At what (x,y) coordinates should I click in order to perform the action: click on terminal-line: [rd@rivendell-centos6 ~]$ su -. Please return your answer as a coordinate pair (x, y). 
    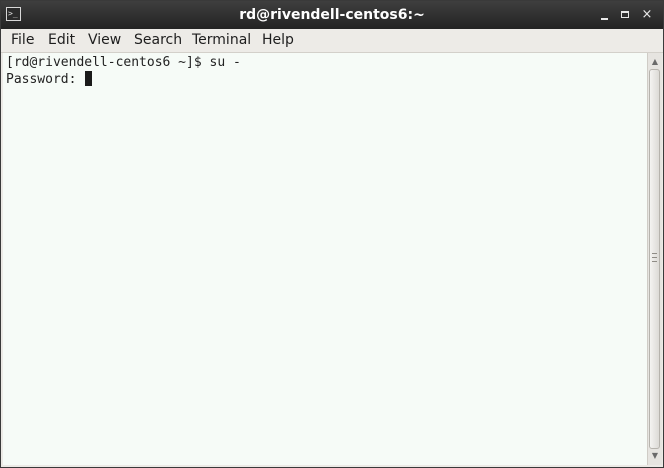
    Looking at the image, I should click on (123, 62).